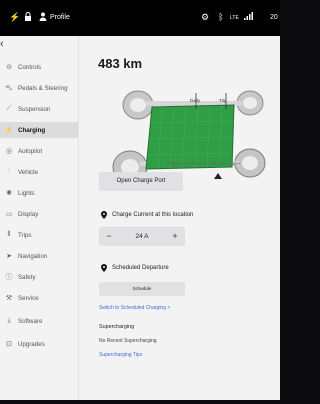 This screenshot has height=404, width=320. What do you see at coordinates (140, 18) in the screenshot?
I see `status-bar: ⚡ Profile ⚙ ᛒ LTE 20` at bounding box center [140, 18].